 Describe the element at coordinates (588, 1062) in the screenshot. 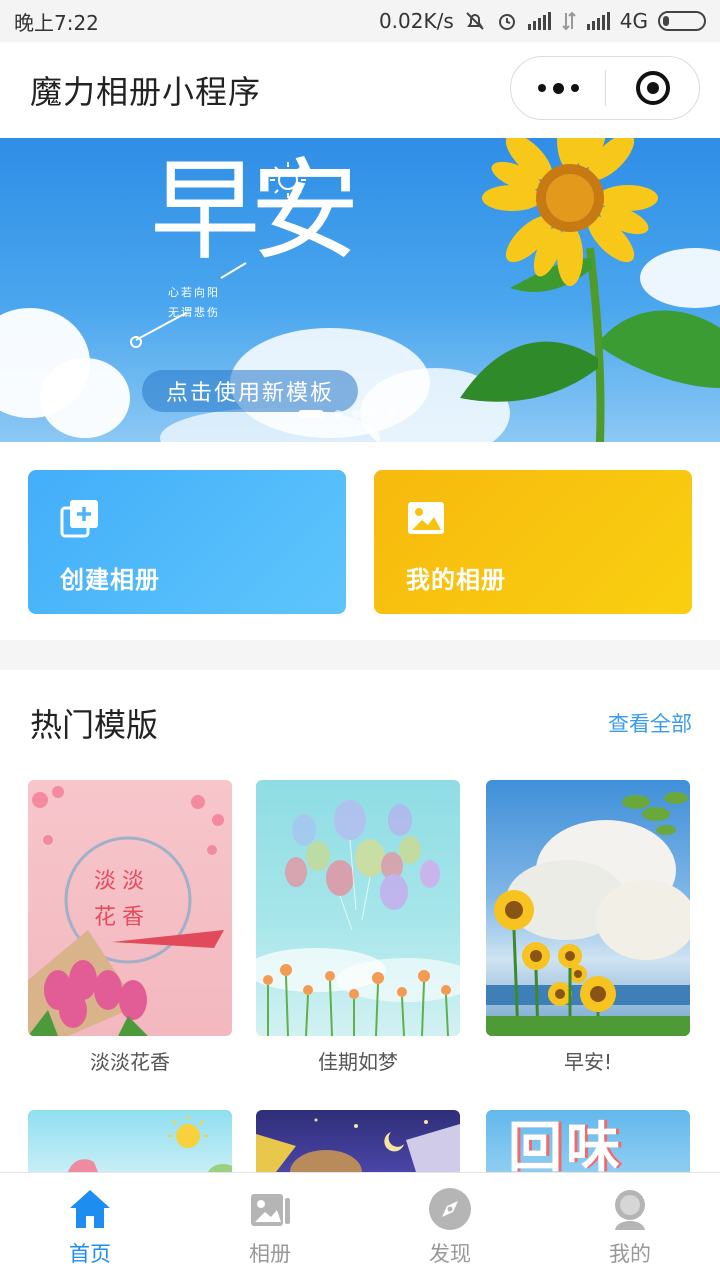

I see `template-name: 早安!` at that location.